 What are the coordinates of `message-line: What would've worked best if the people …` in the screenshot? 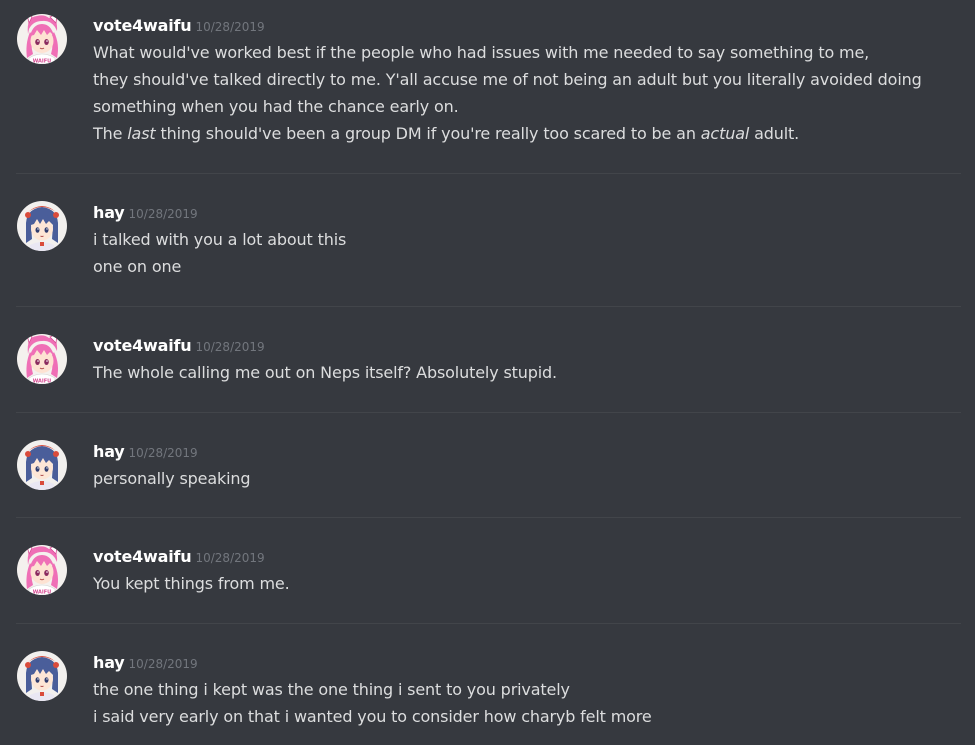 It's located at (481, 52).